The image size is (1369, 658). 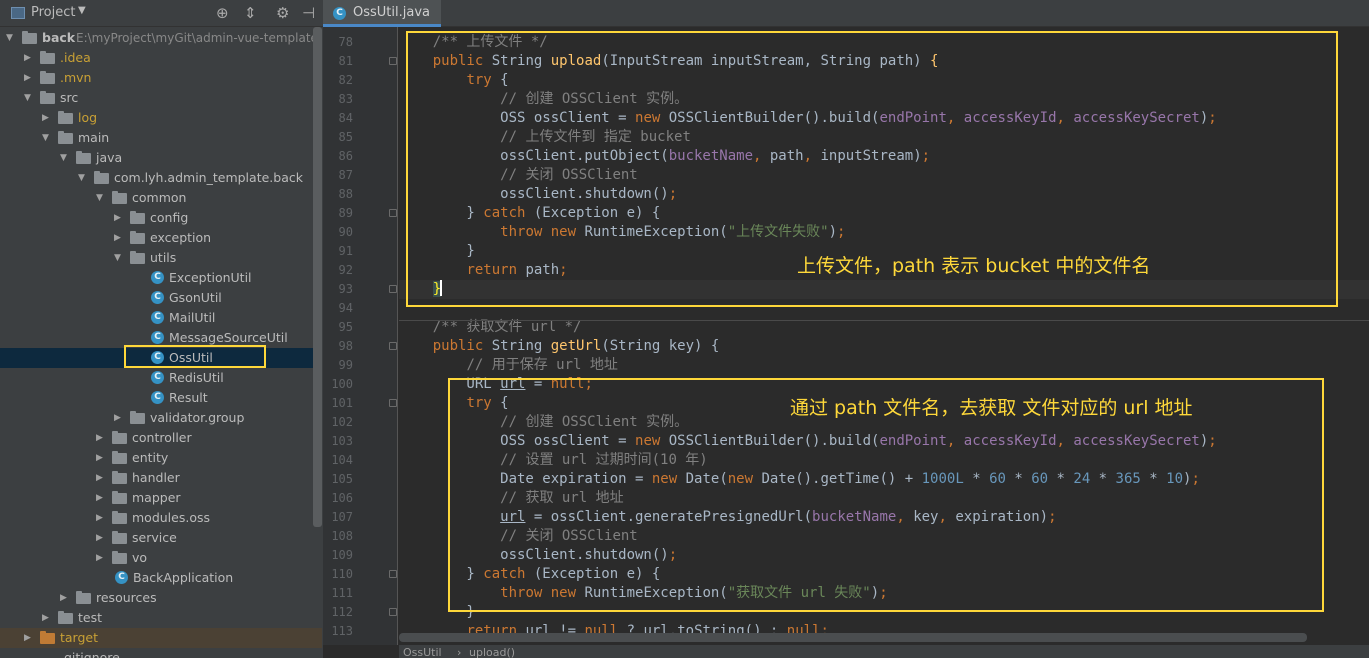 I want to click on tree-class-item: C BackApplication, so click(x=161, y=578).